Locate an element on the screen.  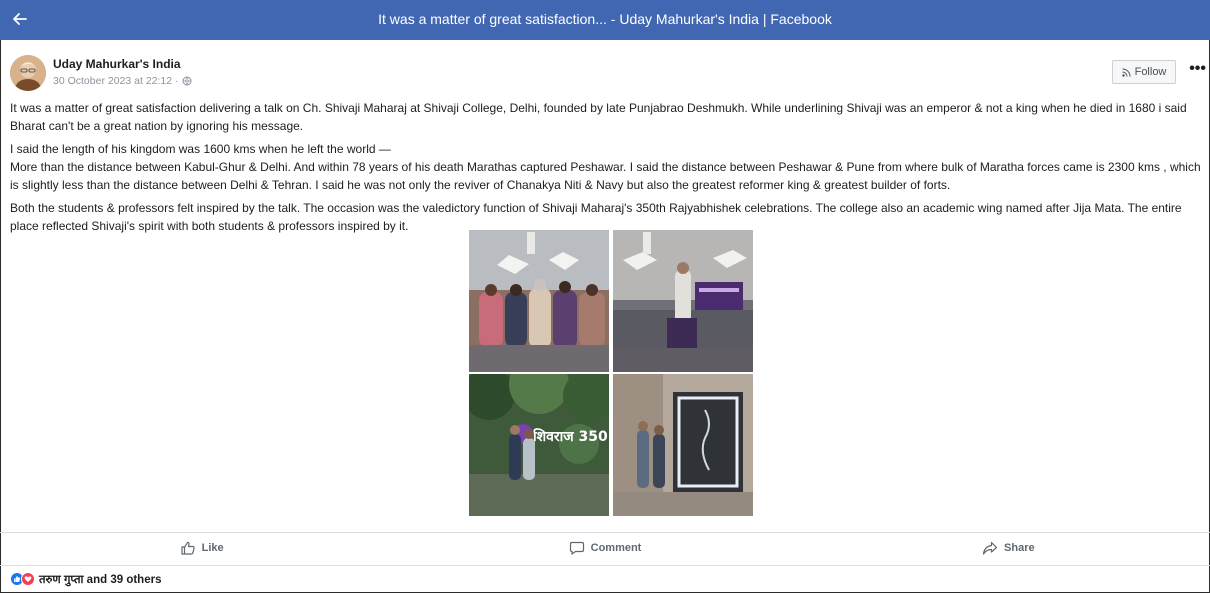
share-button: Share is located at coordinates (1008, 548).